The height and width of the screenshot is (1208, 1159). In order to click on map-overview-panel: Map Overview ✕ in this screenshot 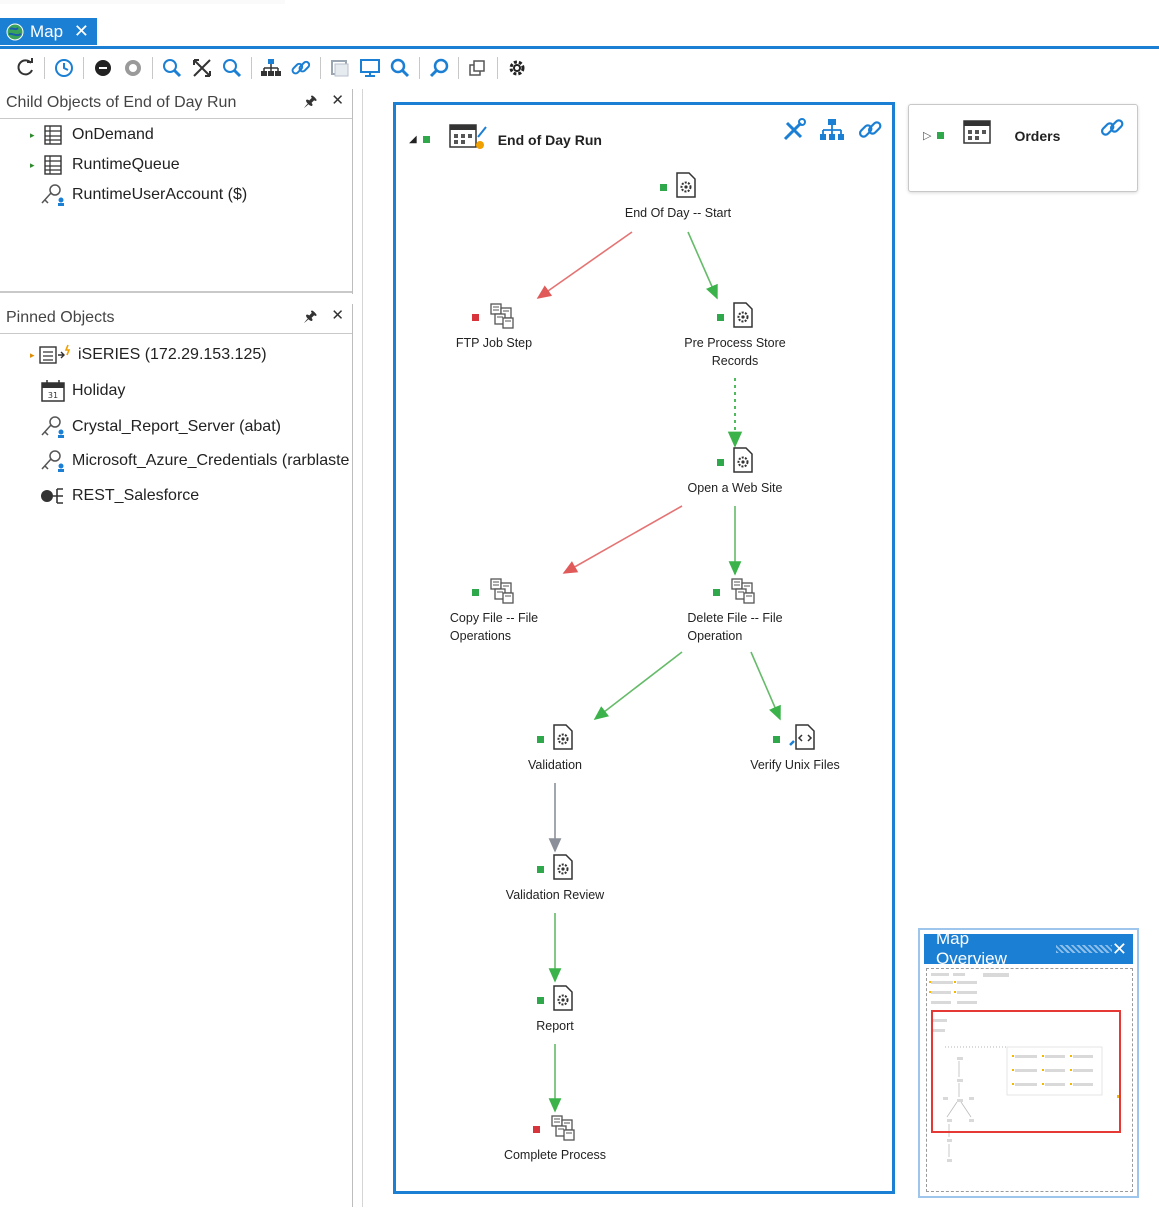, I will do `click(1028, 1063)`.